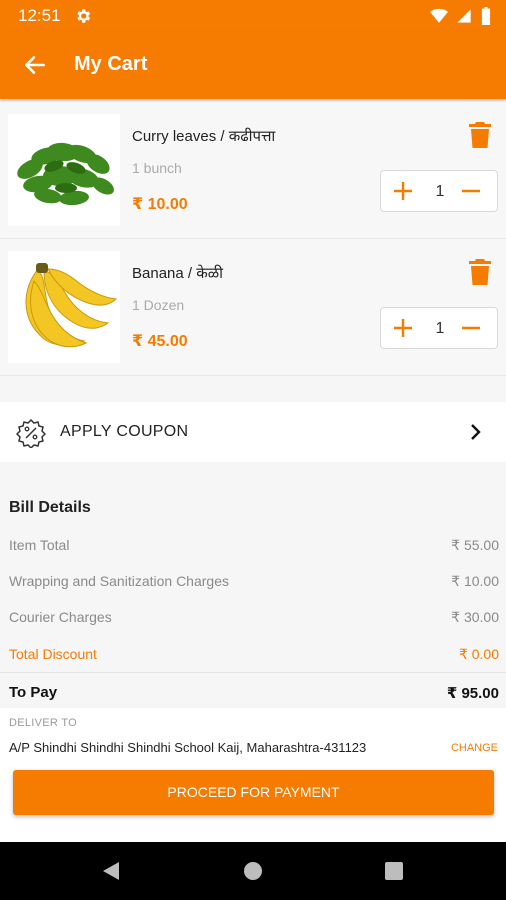  I want to click on bill-row-label: Wrapping and Sanitization Charges, so click(119, 581).